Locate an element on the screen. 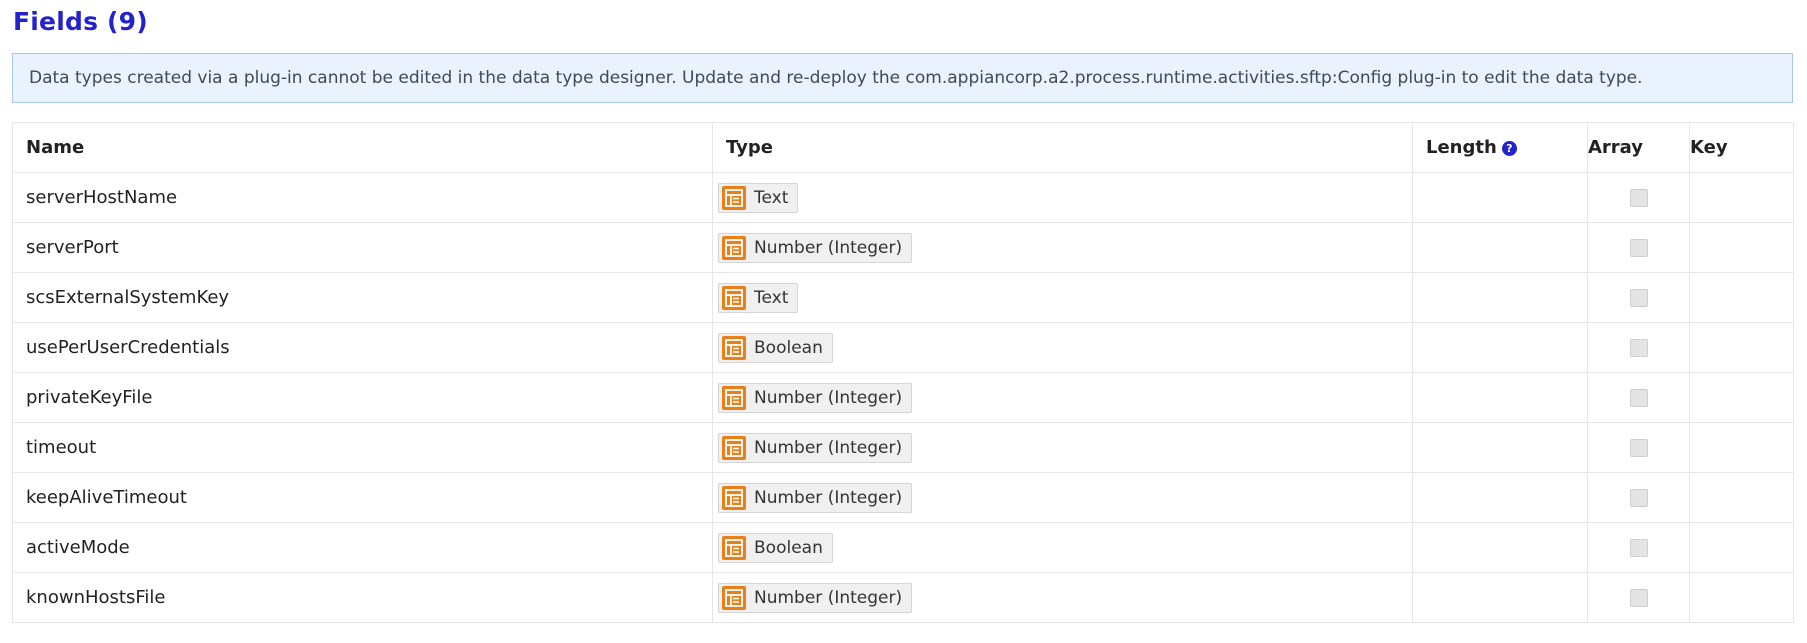 This screenshot has height=643, width=1807. field-name: serverPort is located at coordinates (362, 247).